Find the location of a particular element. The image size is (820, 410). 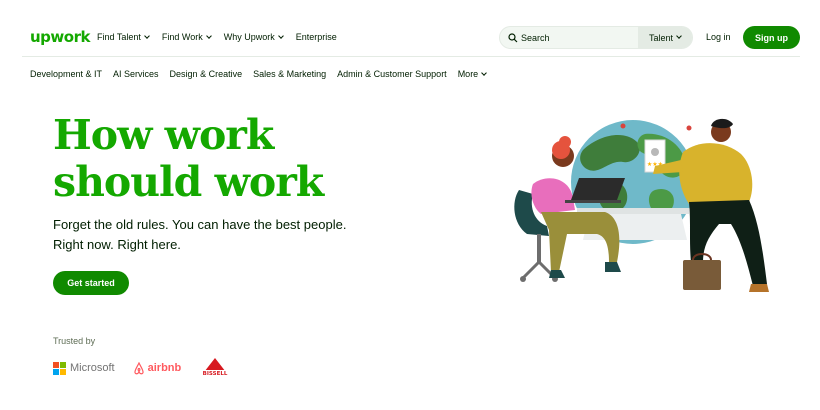

nav-divider is located at coordinates (411, 56).